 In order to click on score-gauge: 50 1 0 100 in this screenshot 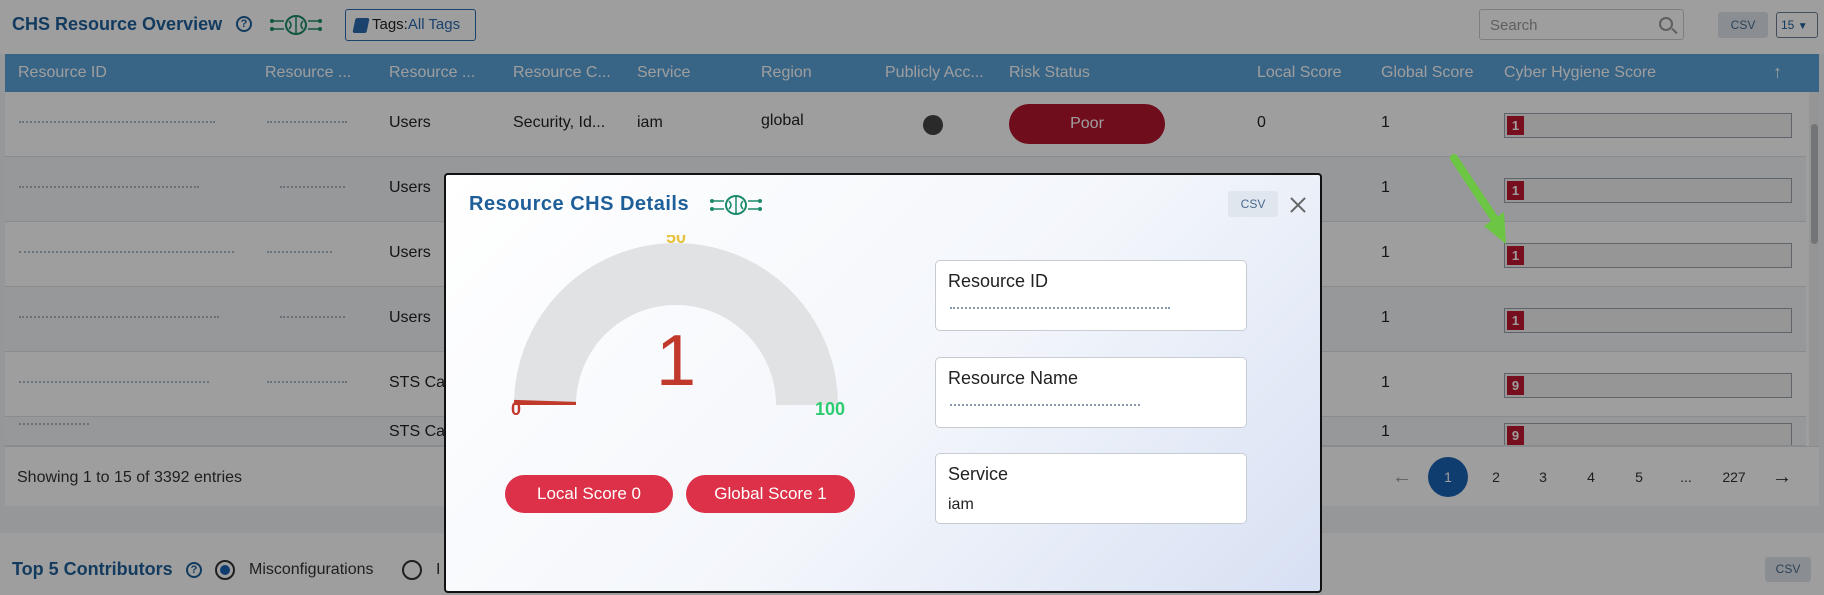, I will do `click(678, 327)`.